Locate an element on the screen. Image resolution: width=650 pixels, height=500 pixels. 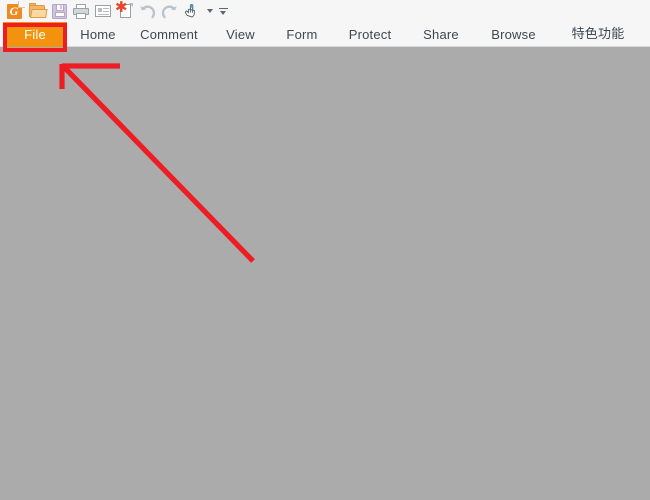
redo-icon is located at coordinates (169, 11).